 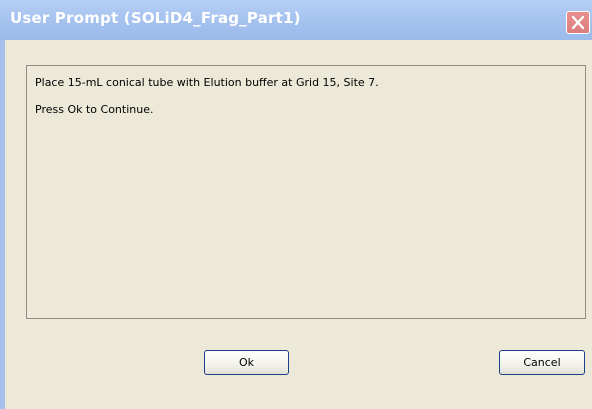 I want to click on close-button, so click(x=578, y=22).